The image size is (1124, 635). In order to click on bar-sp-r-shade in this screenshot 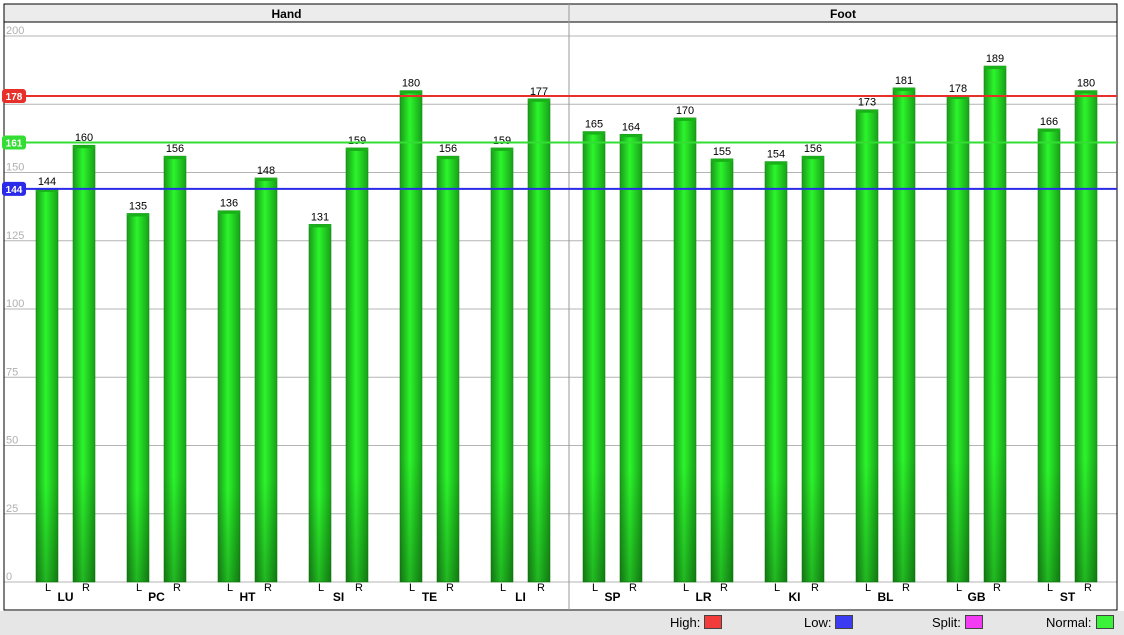, I will do `click(631, 358)`.